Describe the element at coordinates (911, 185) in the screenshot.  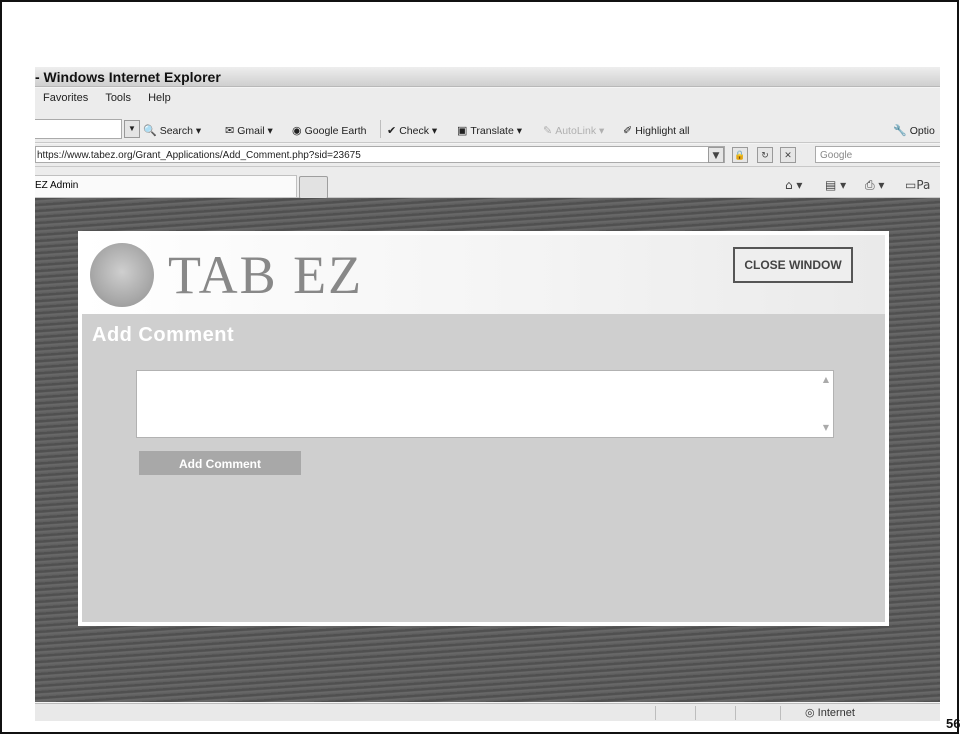
I see `page-icon: ▭` at that location.